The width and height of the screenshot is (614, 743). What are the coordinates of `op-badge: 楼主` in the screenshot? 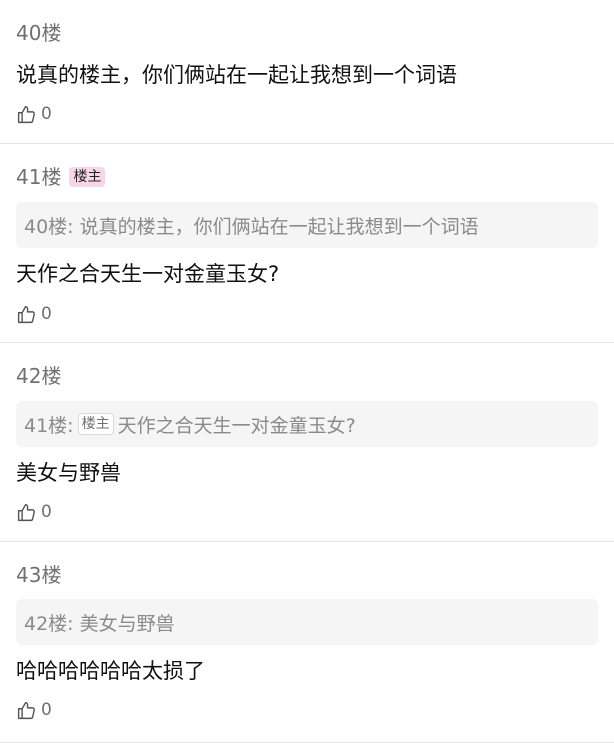 It's located at (87, 177).